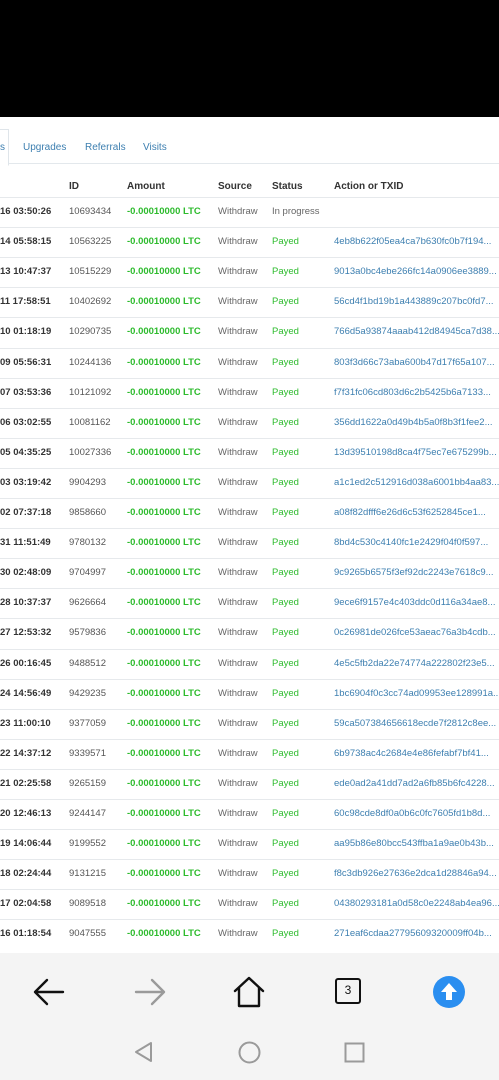  I want to click on tabs-icon: 3, so click(348, 991).